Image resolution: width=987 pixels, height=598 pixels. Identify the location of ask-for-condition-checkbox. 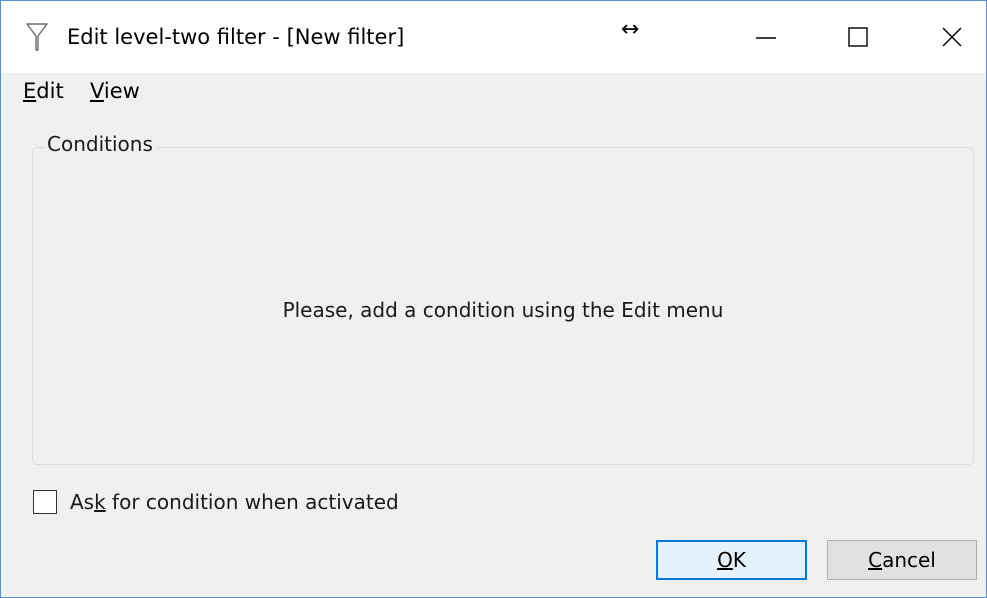
(45, 502).